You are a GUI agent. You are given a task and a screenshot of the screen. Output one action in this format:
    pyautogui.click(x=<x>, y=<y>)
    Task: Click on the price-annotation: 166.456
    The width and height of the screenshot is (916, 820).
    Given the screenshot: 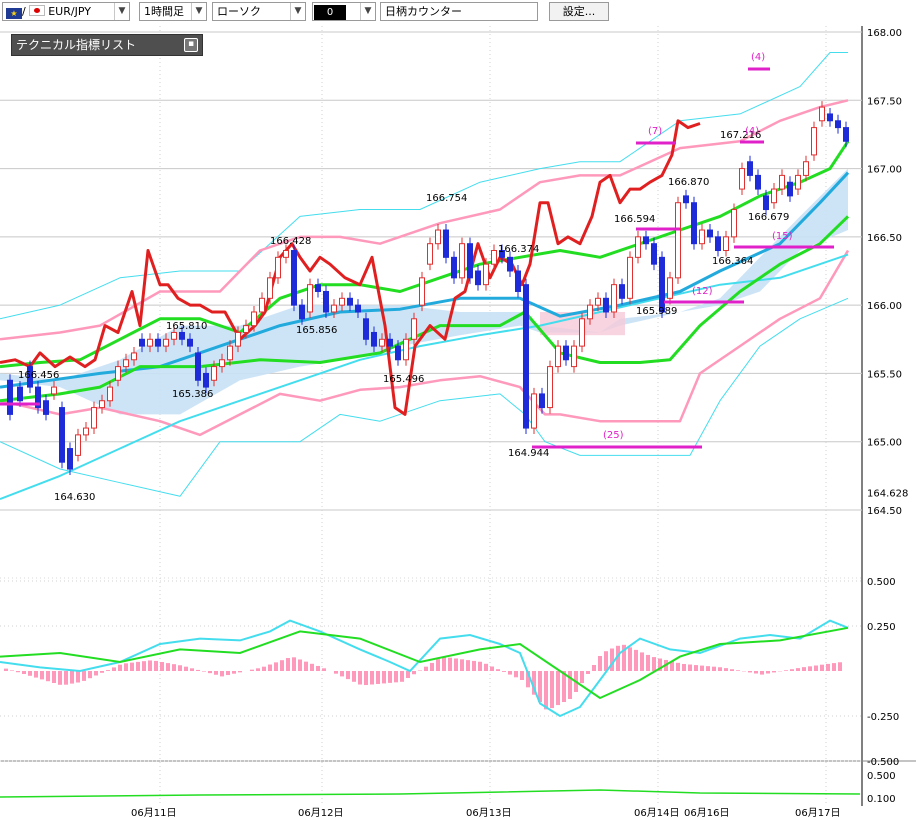 What is the action you would take?
    pyautogui.click(x=38, y=375)
    